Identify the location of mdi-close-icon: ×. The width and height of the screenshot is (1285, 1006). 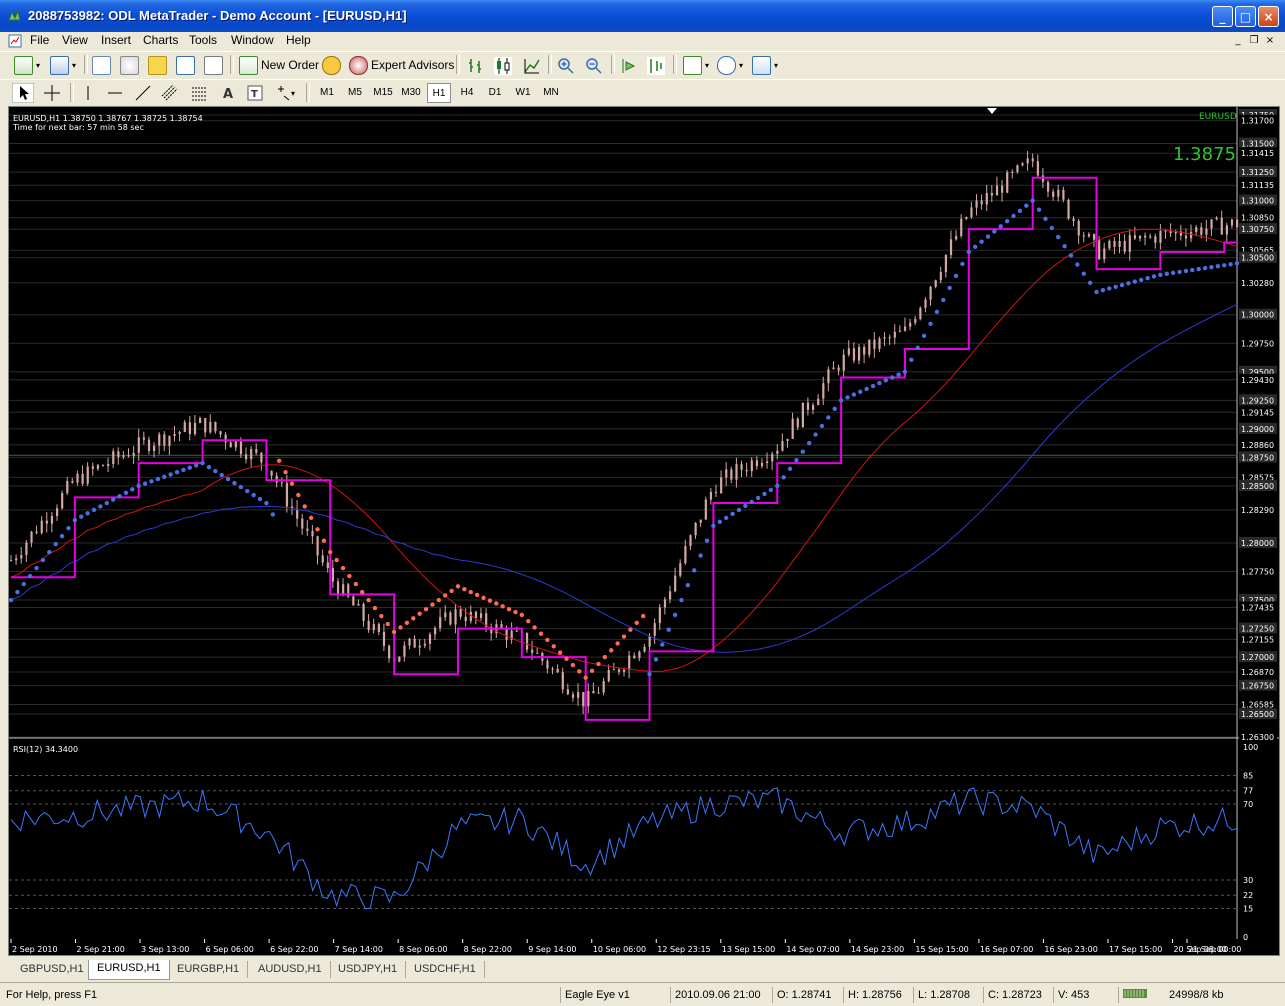
(1270, 40).